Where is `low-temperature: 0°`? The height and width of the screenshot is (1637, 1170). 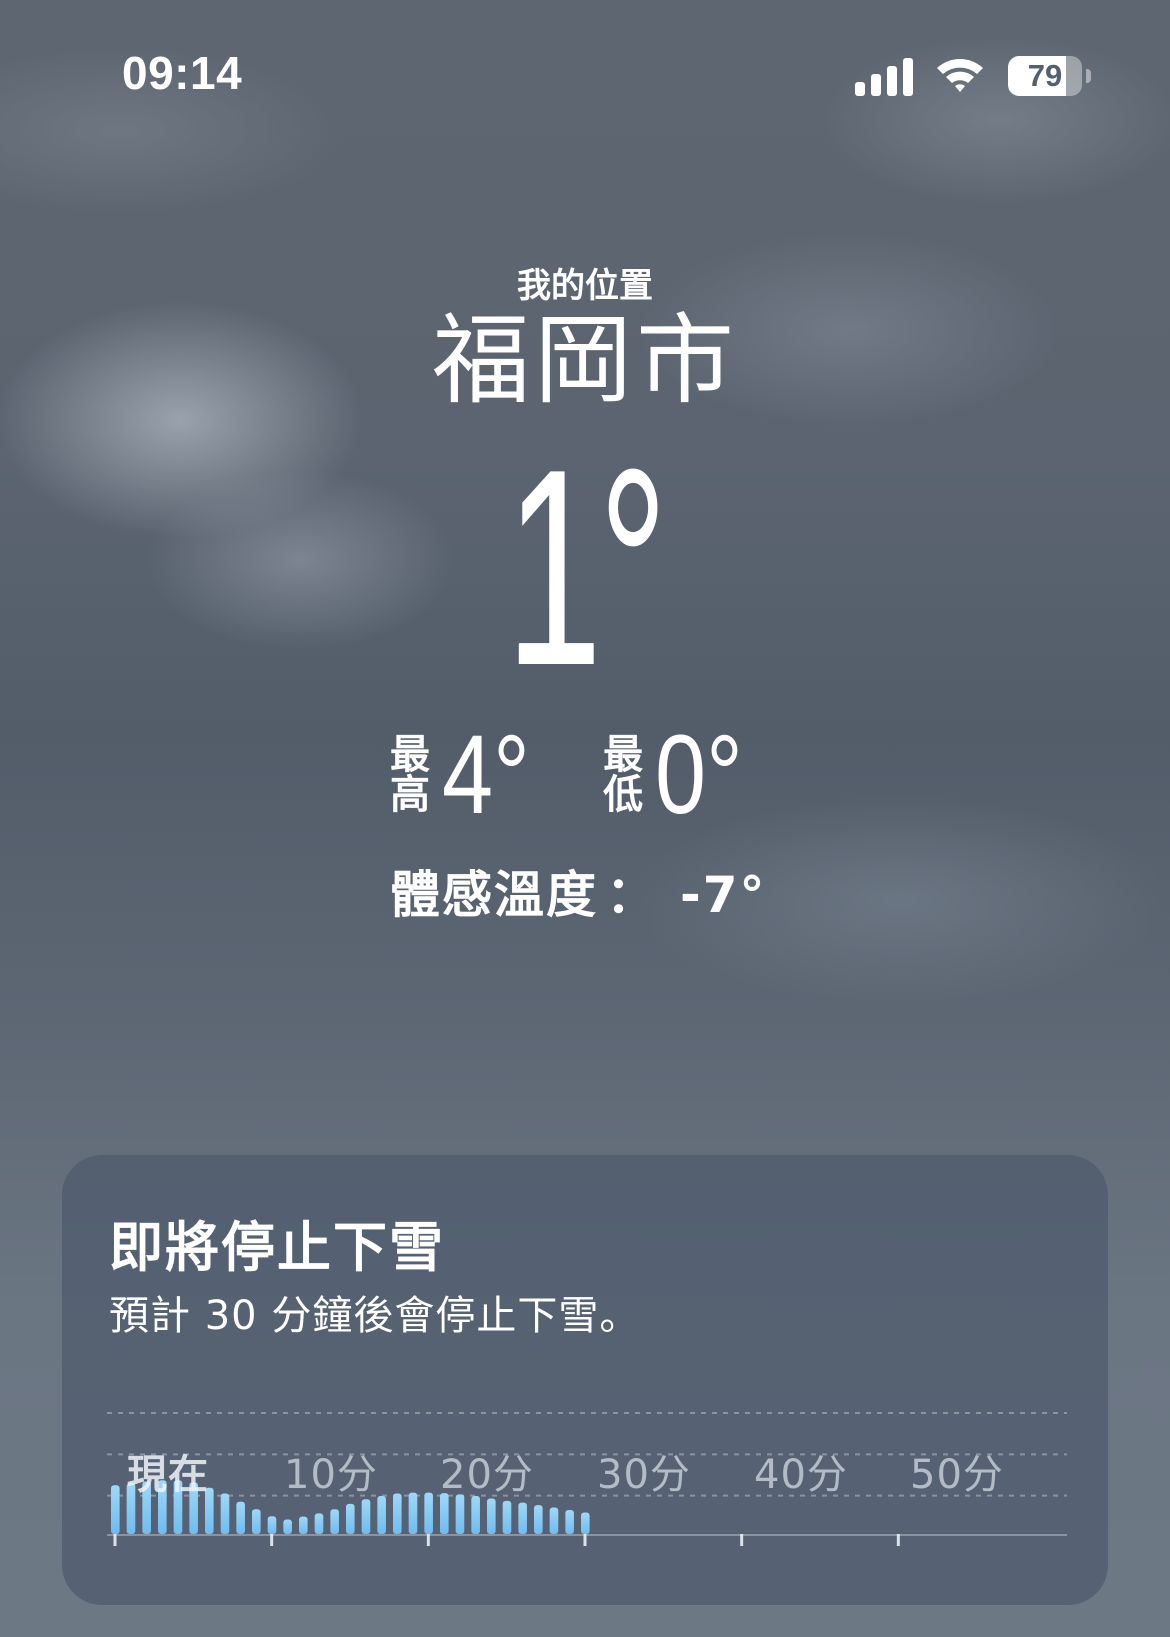 low-temperature: 0° is located at coordinates (699, 774).